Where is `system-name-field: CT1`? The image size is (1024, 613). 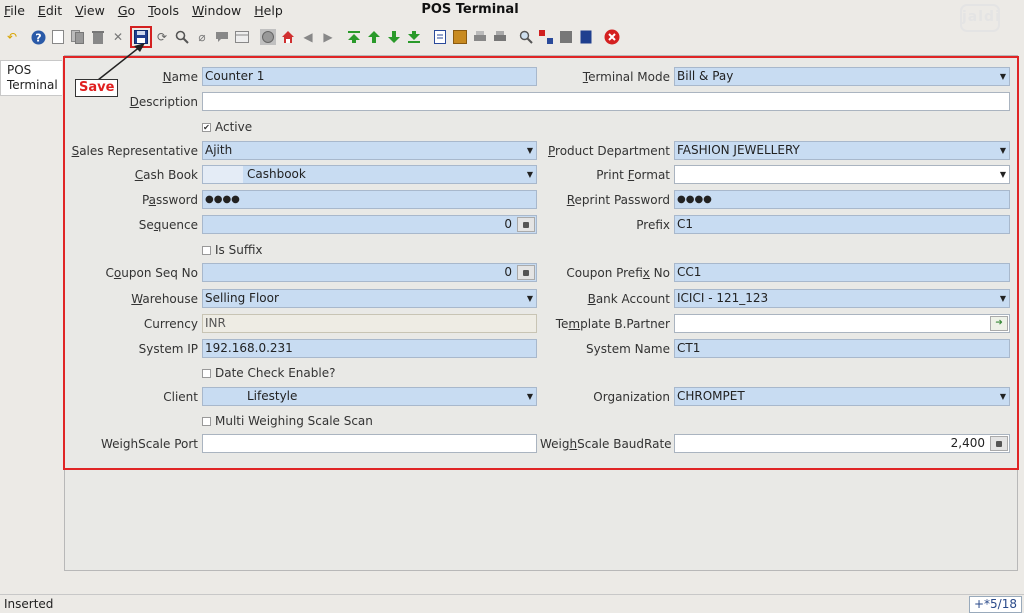
system-name-field: CT1 is located at coordinates (842, 348).